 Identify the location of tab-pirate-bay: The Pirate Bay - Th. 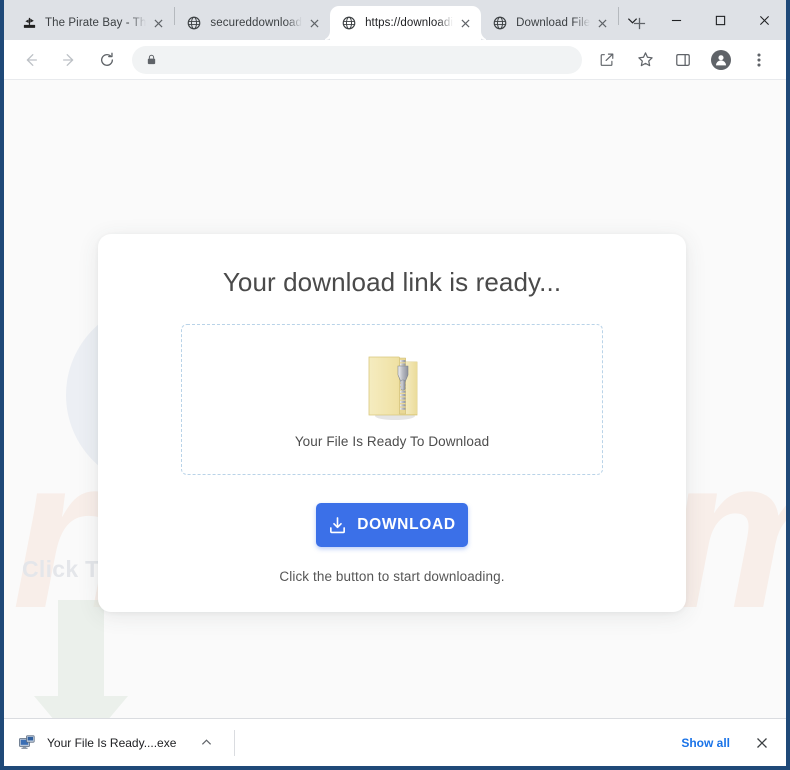
(92, 23).